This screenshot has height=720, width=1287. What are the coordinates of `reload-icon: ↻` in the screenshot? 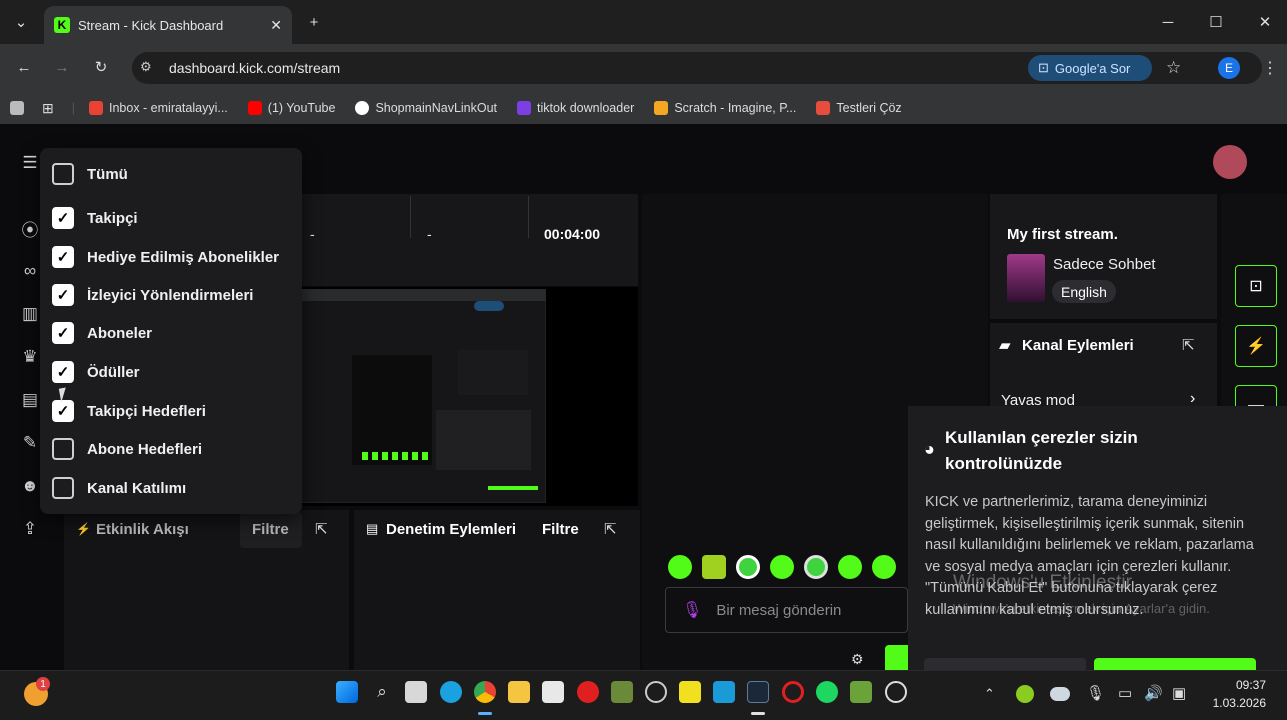 It's located at (101, 67).